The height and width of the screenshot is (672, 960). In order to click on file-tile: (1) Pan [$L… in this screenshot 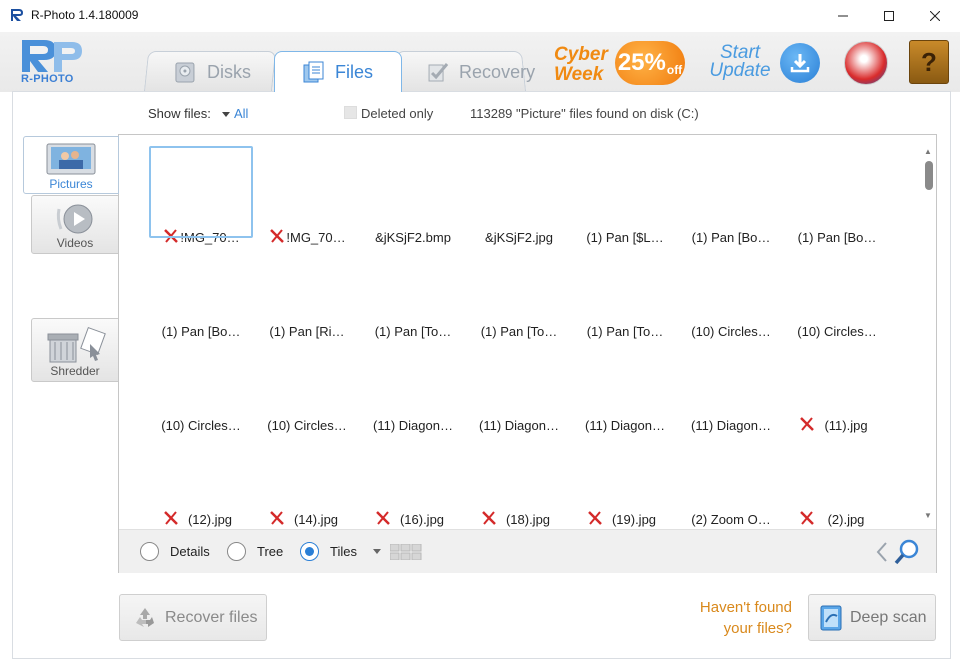, I will do `click(625, 195)`.